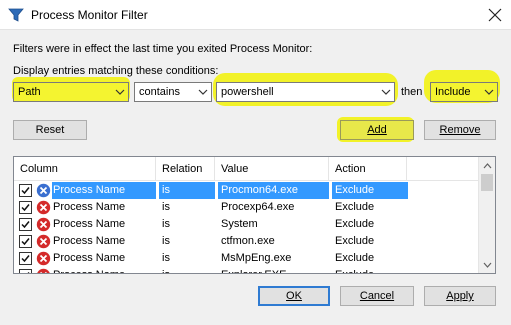 This screenshot has width=511, height=325. I want to click on cancel-button: Cancel, so click(377, 296).